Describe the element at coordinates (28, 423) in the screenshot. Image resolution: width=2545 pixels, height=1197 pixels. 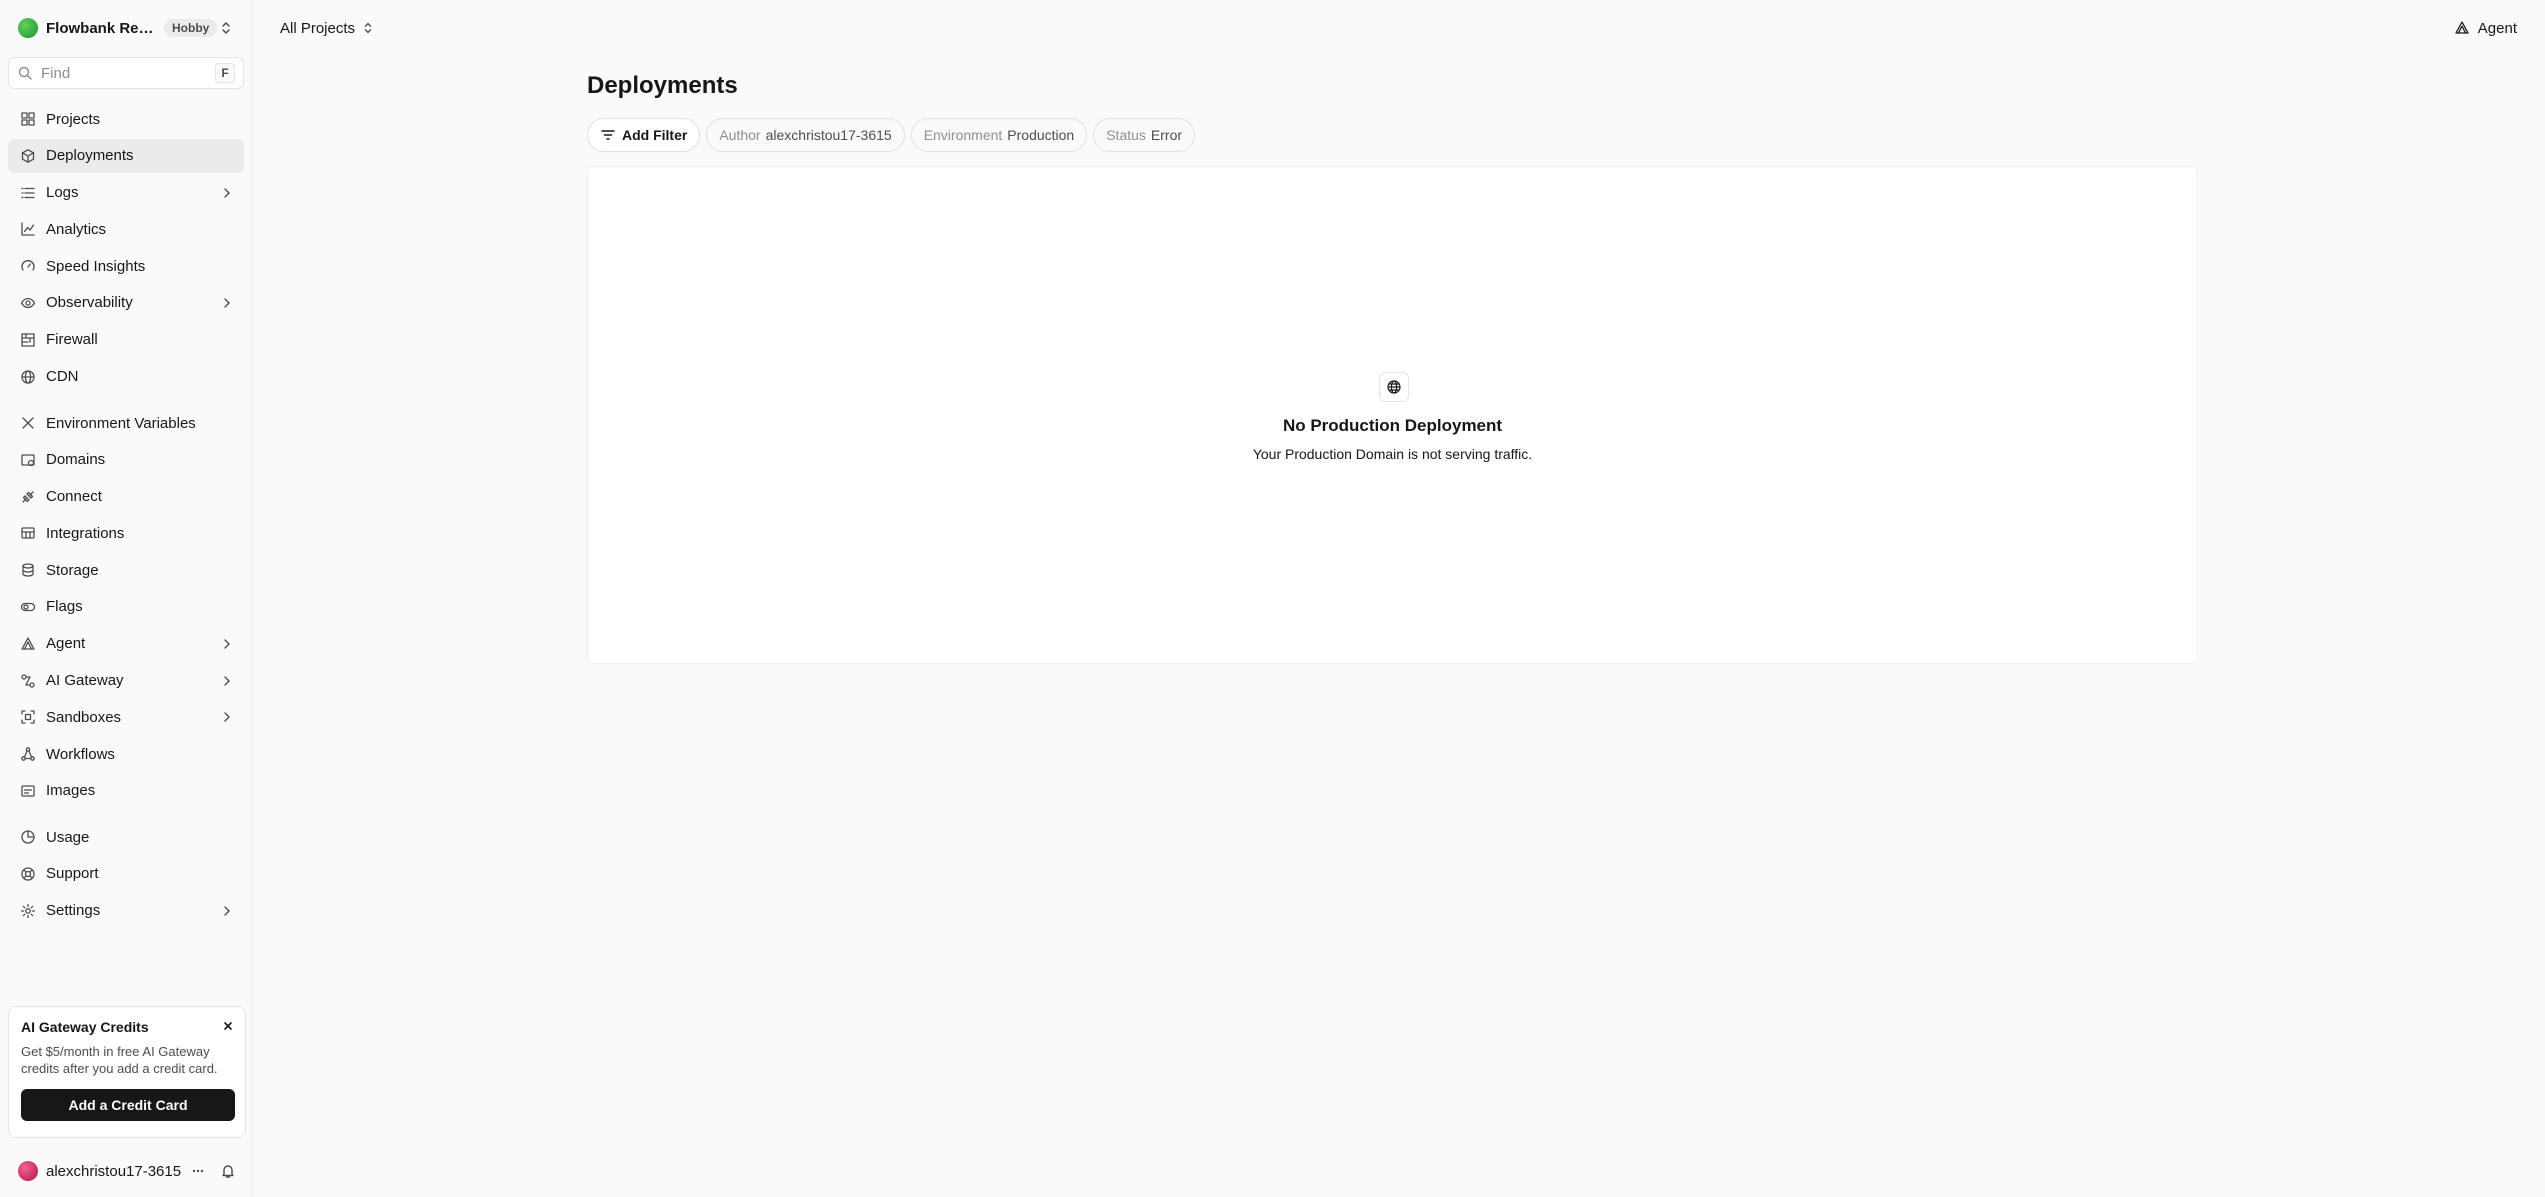
I see `variables-icon` at that location.